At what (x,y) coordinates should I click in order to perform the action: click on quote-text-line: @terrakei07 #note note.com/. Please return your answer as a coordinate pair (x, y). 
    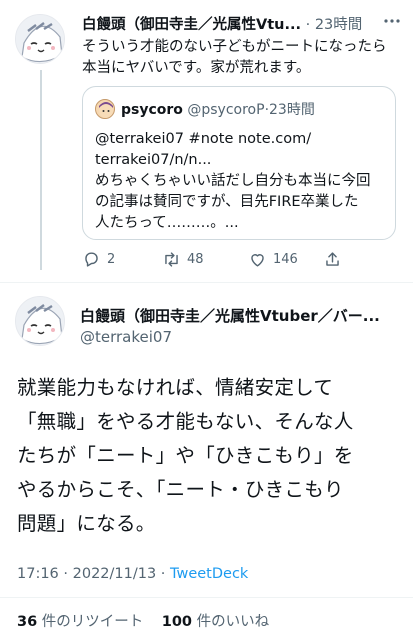
    Looking at the image, I should click on (203, 139).